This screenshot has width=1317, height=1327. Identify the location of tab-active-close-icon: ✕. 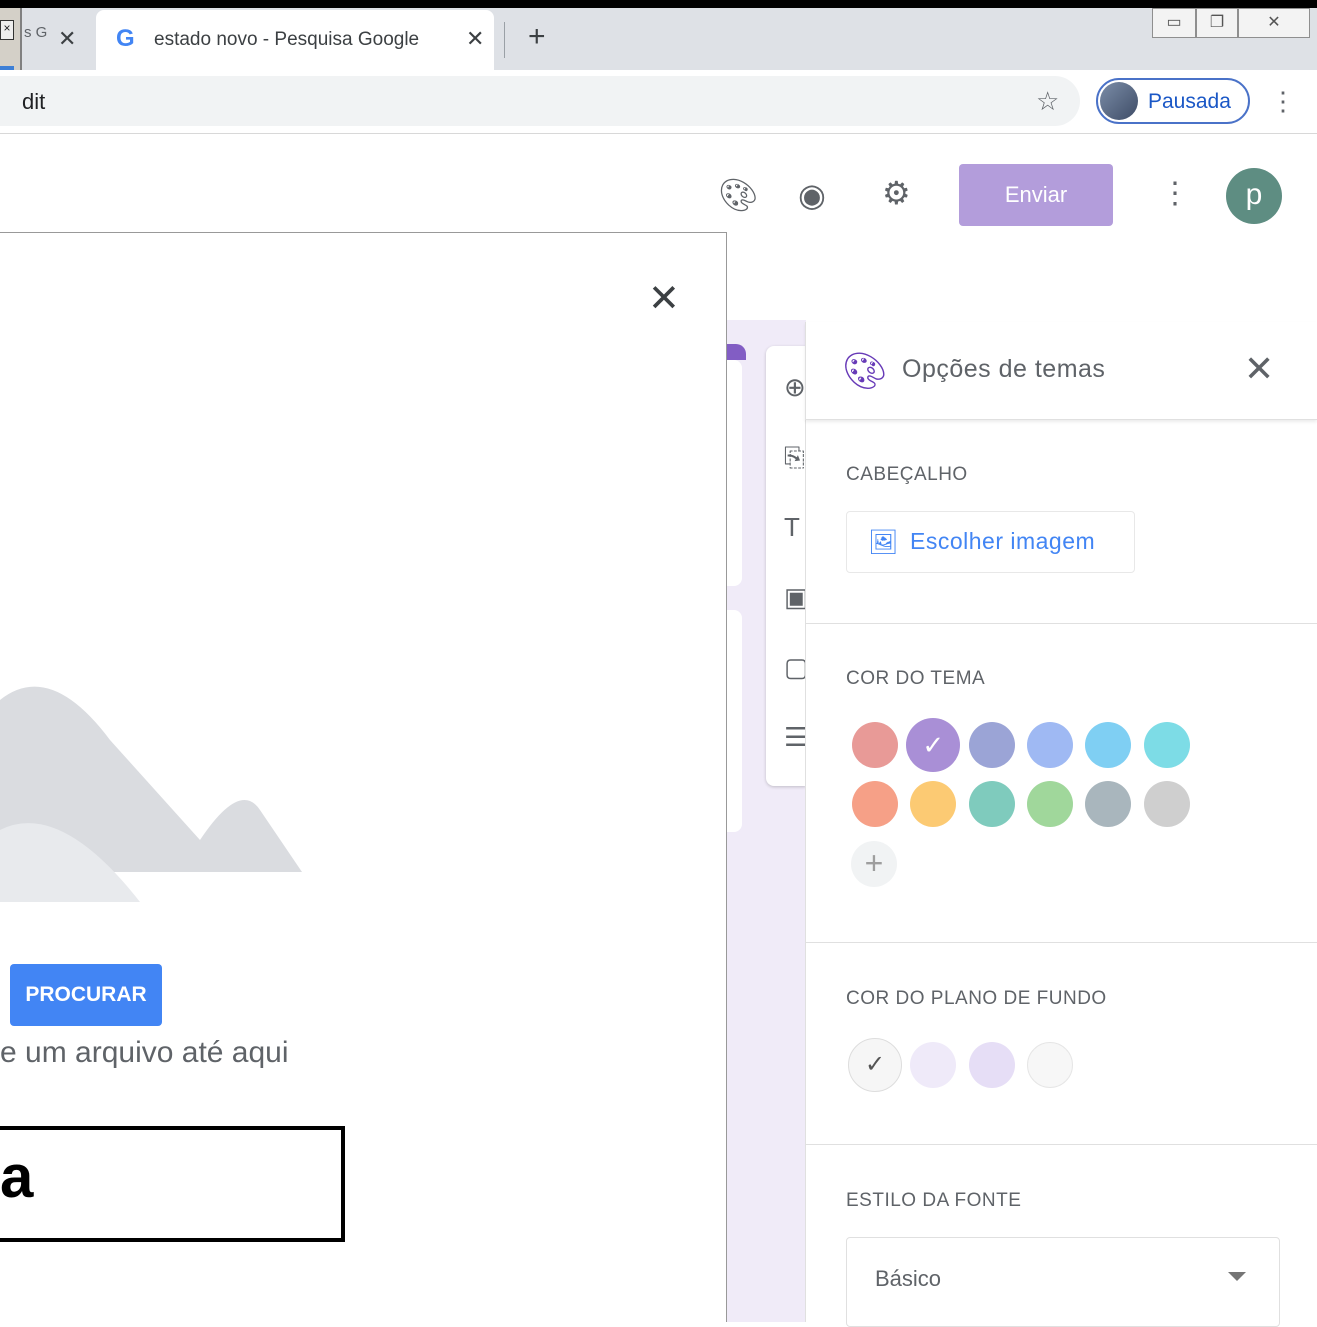
(475, 39).